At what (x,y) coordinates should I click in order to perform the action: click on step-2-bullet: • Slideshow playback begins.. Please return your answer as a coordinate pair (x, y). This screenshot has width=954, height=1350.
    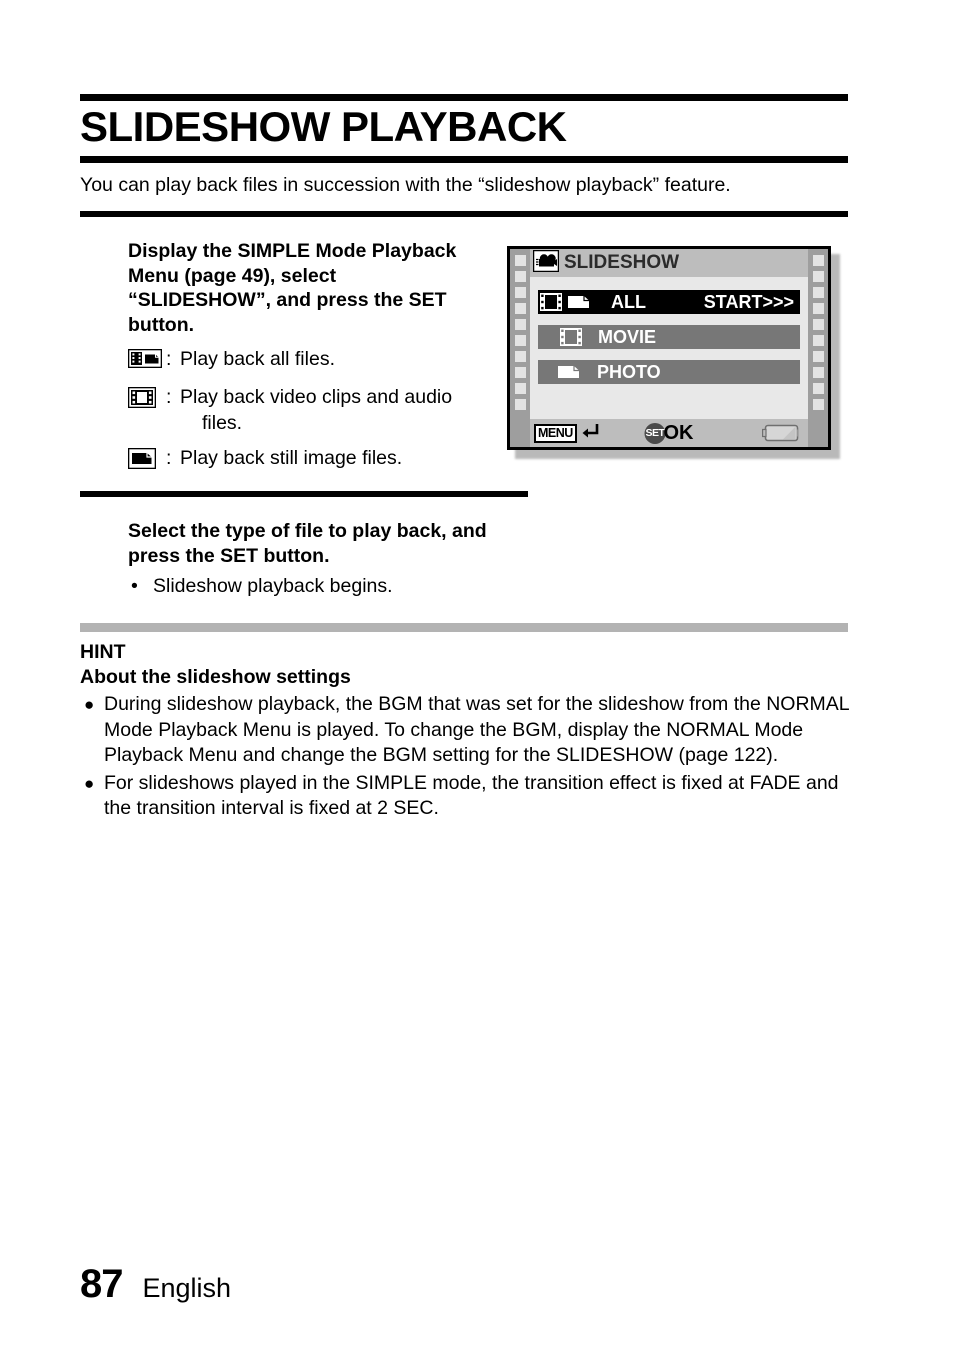
    Looking at the image, I should click on (328, 586).